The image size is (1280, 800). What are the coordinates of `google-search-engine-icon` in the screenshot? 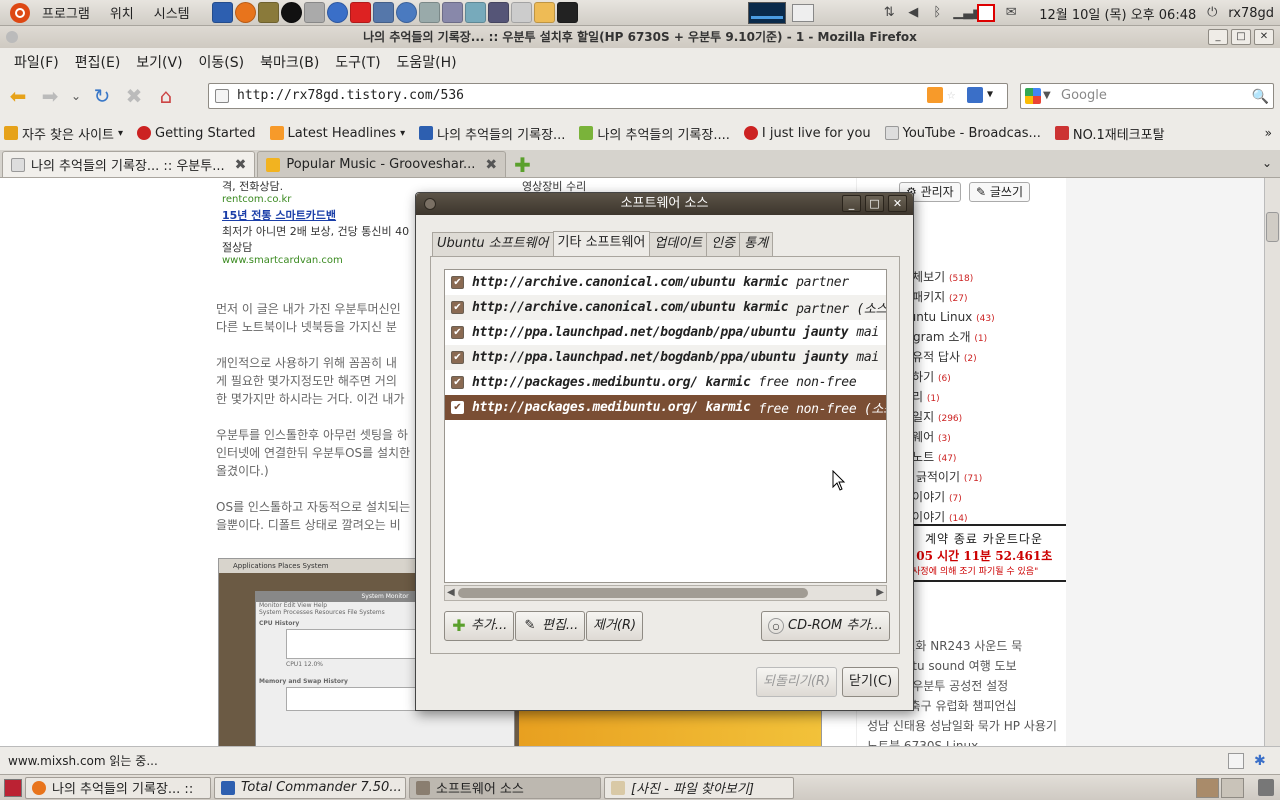 It's located at (1033, 96).